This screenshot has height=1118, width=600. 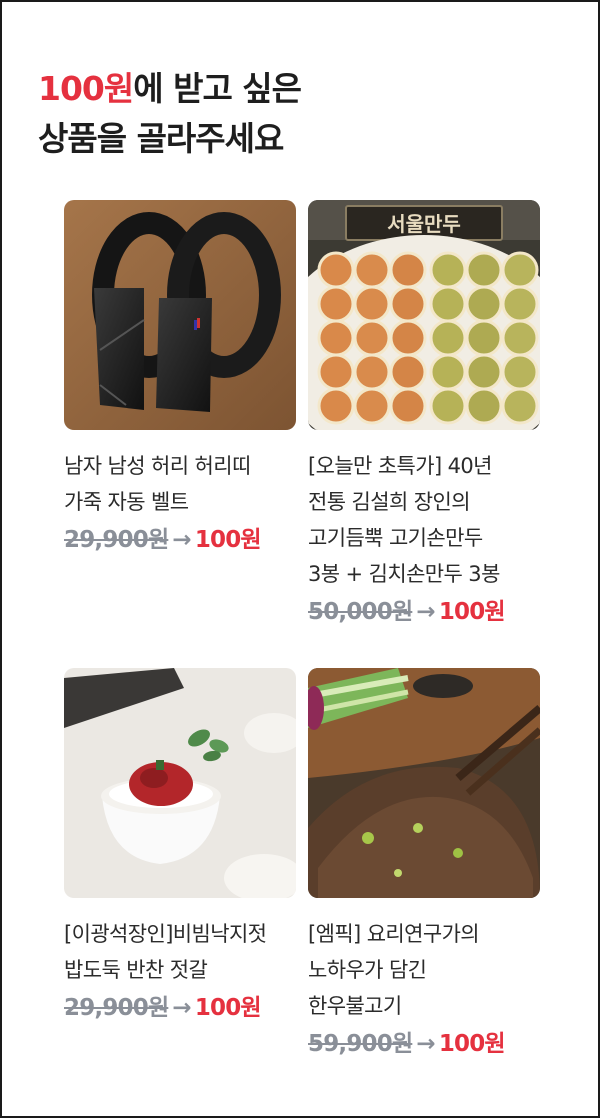 I want to click on product-title-line: 3봉 + 김치손만두 3봉, so click(x=404, y=574).